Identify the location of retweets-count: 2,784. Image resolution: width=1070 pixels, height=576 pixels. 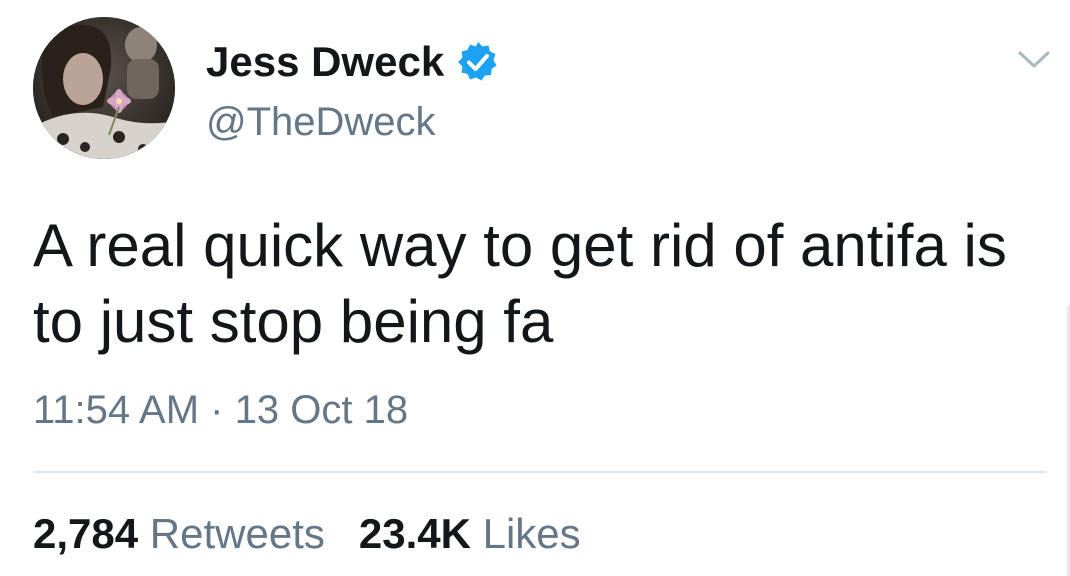
(86, 533).